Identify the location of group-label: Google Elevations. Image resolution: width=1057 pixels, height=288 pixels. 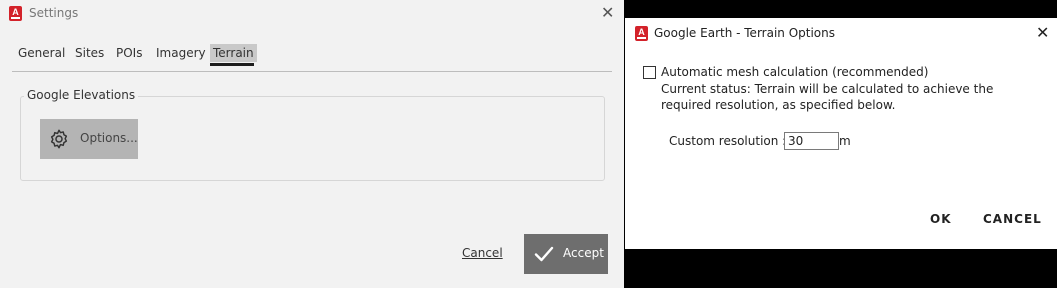
(81, 95).